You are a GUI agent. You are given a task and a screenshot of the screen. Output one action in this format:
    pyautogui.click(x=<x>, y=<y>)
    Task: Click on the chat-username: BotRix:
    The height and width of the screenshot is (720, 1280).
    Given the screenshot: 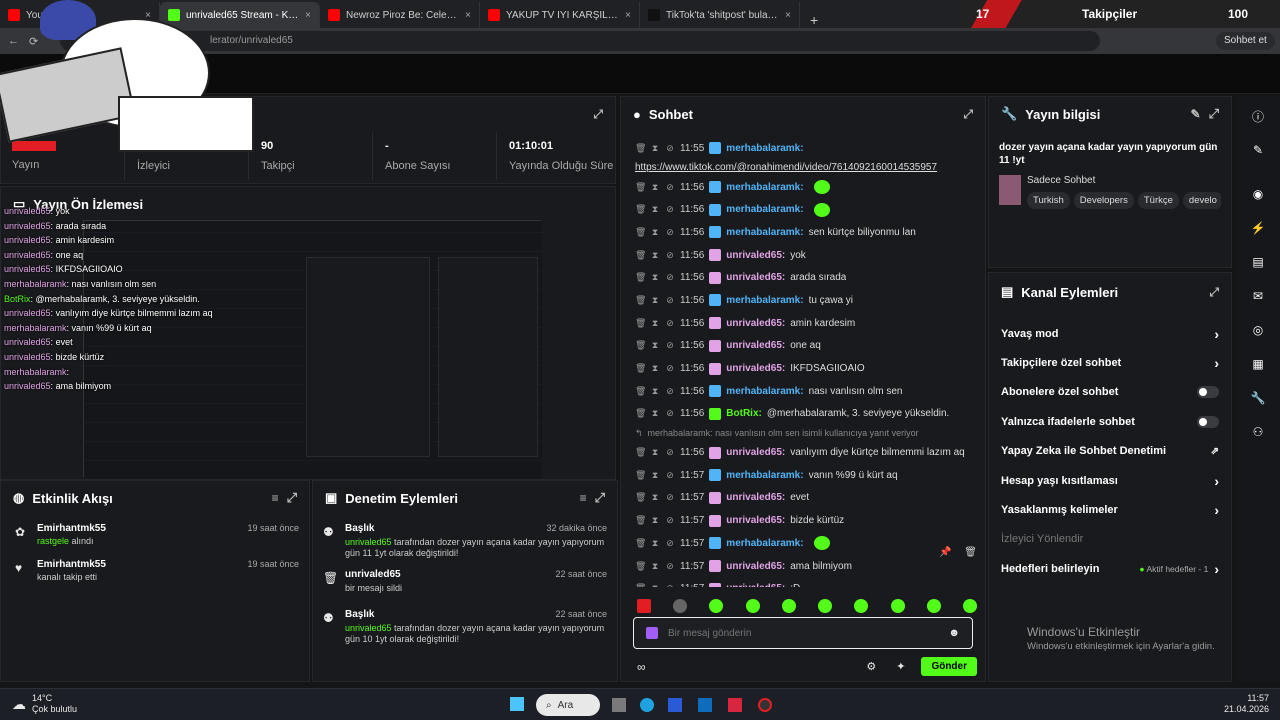 What is the action you would take?
    pyautogui.click(x=744, y=413)
    